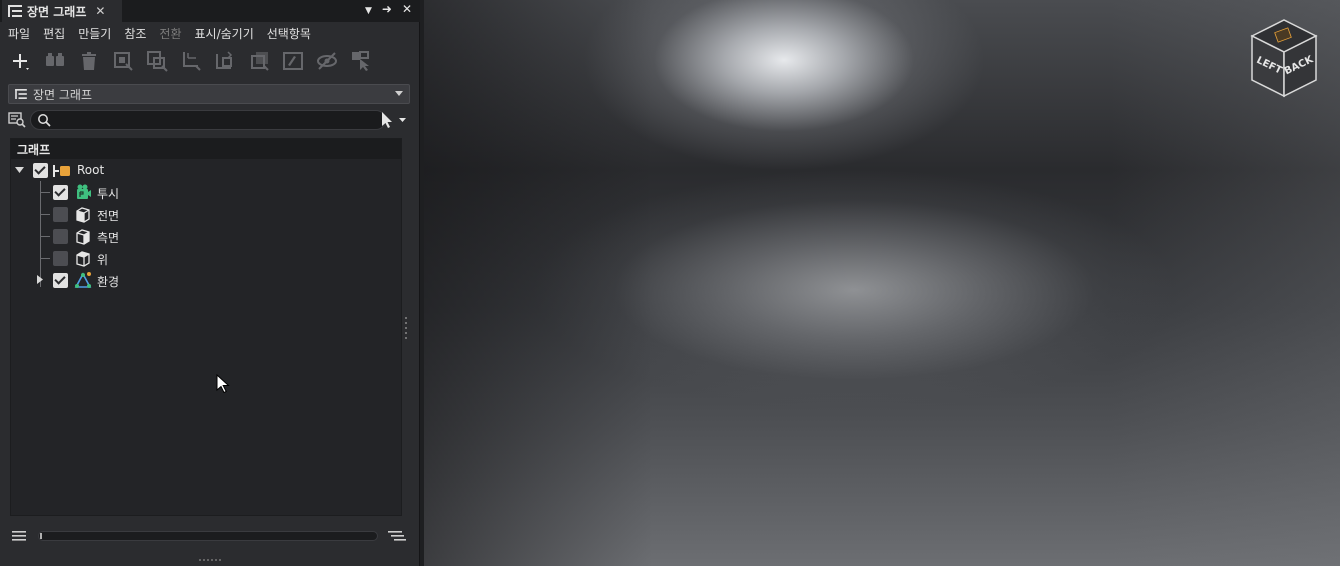 This screenshot has width=1340, height=566. I want to click on resize-handle, so click(210, 560).